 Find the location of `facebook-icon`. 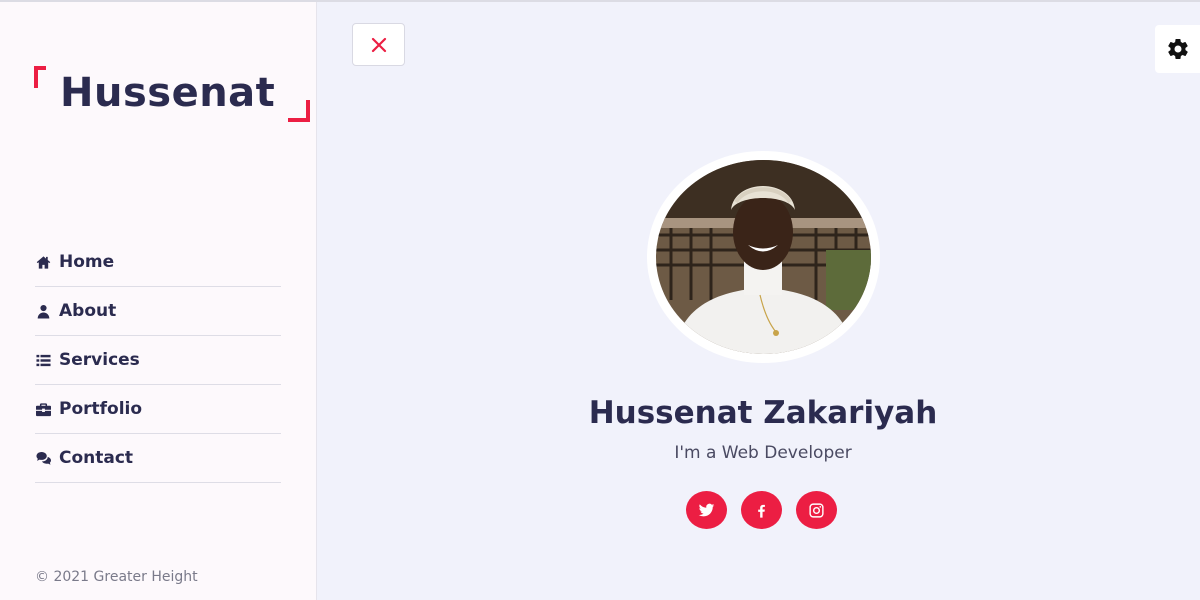

facebook-icon is located at coordinates (761, 511).